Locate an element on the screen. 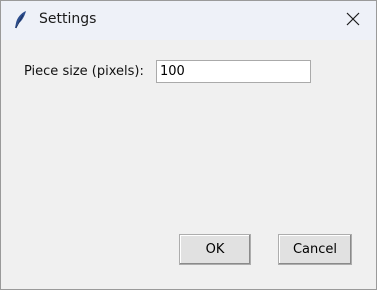 The image size is (377, 290). piece-size-input is located at coordinates (233, 71).